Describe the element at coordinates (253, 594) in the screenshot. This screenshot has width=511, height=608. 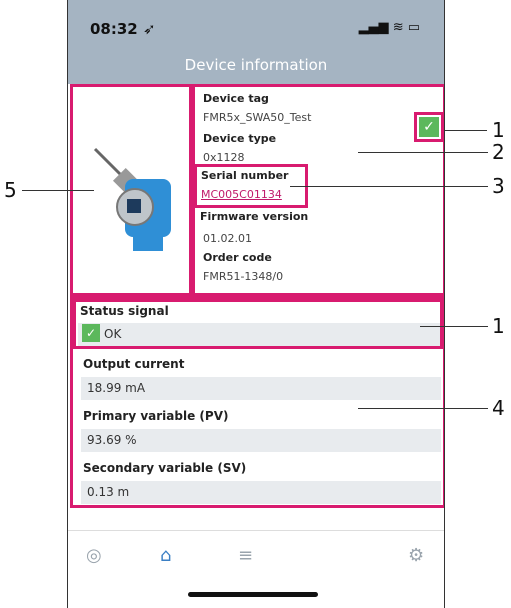
I see `home-indicator` at that location.